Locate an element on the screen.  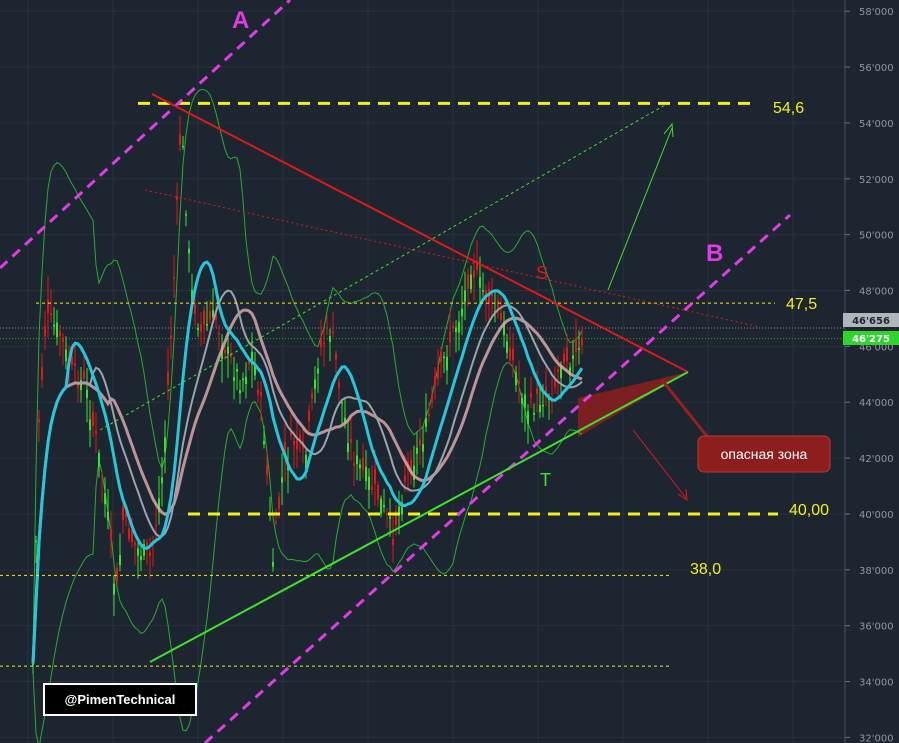
price-tag-current: 46'656 is located at coordinates (871, 321).